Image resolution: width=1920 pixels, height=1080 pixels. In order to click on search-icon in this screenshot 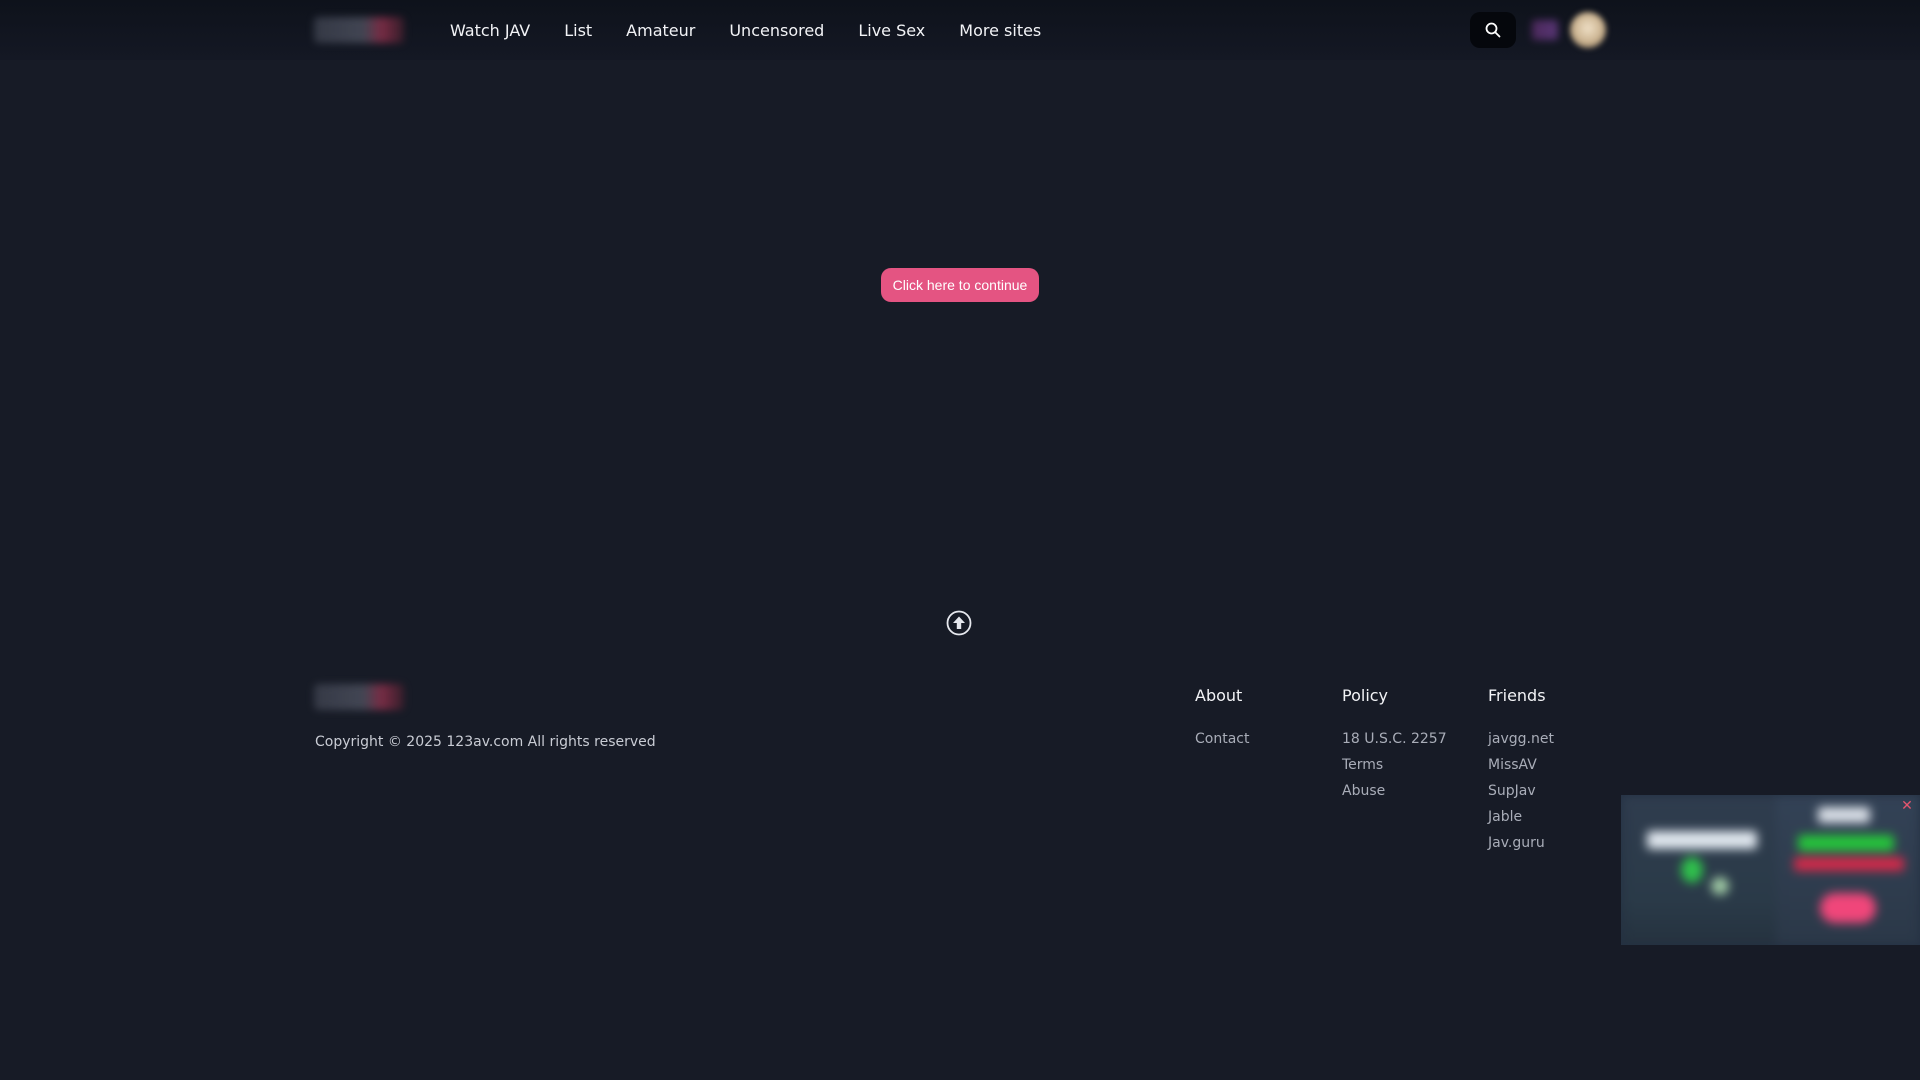, I will do `click(1493, 30)`.